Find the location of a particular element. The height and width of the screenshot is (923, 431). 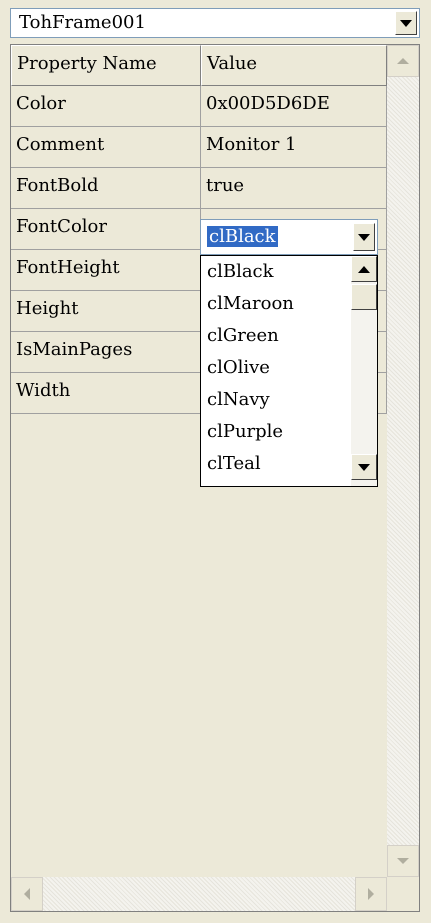

property-value-cell: true is located at coordinates (294, 188).